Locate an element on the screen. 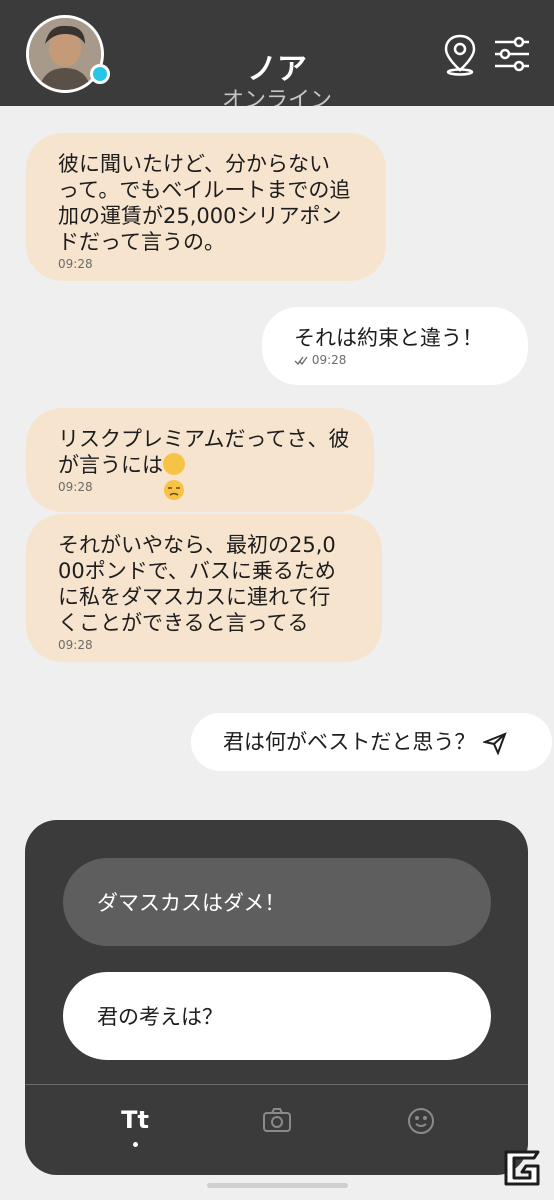 The image size is (554, 1200). smiley-icon is located at coordinates (421, 1126).